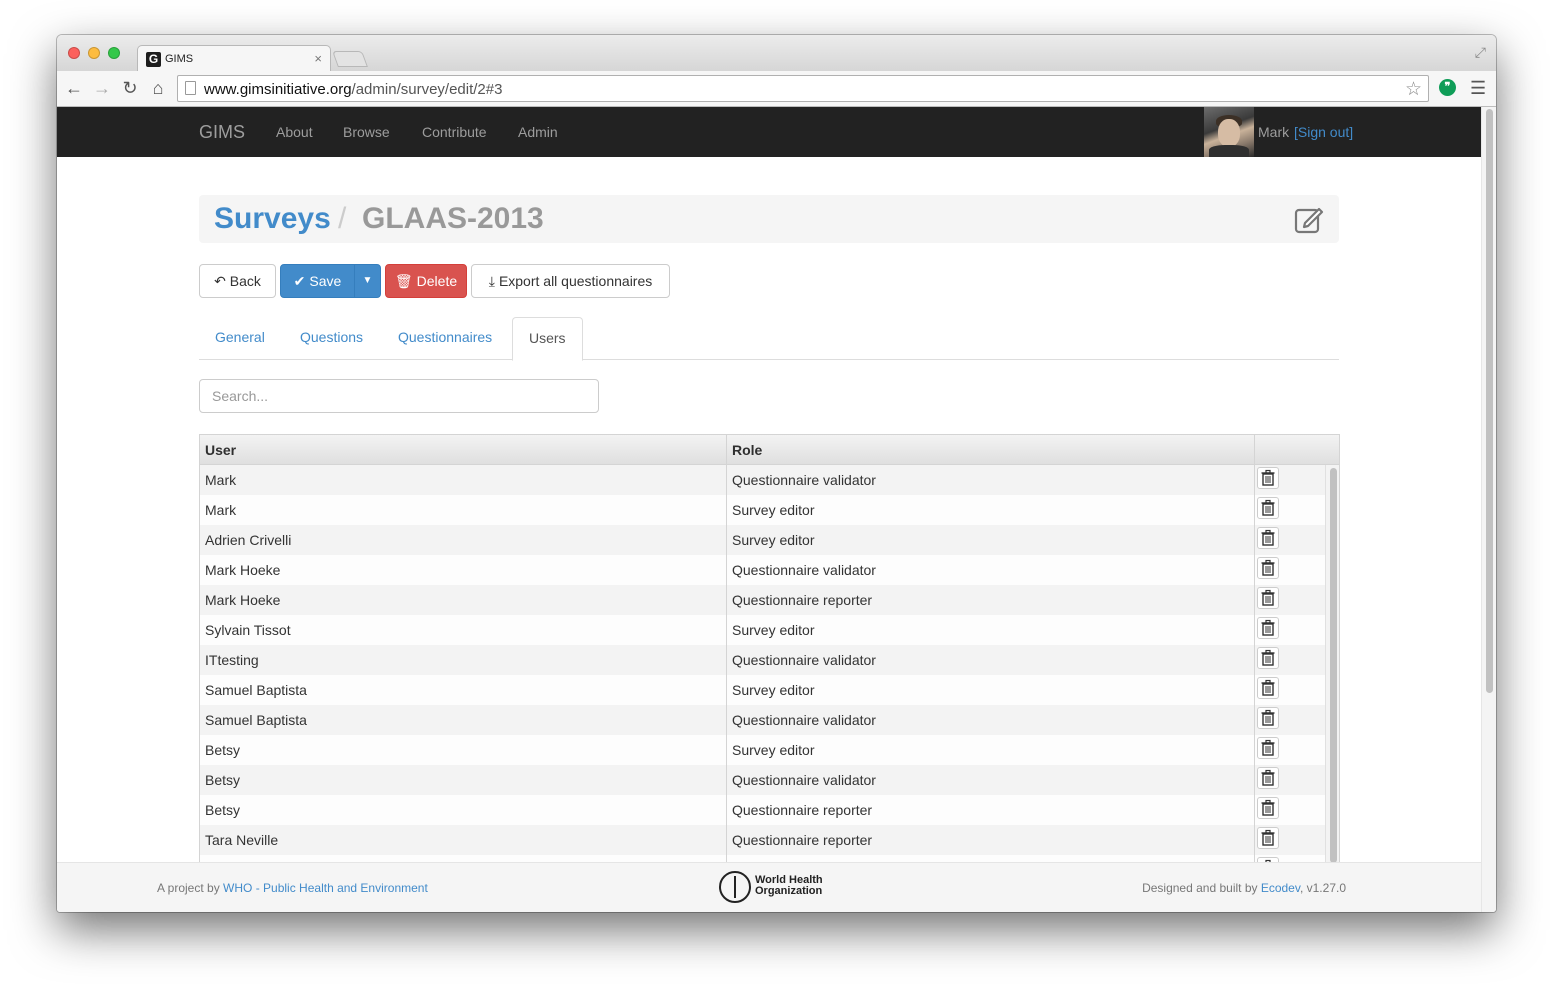  Describe the element at coordinates (538, 132) in the screenshot. I see `nav-link-admin: Admin` at that location.